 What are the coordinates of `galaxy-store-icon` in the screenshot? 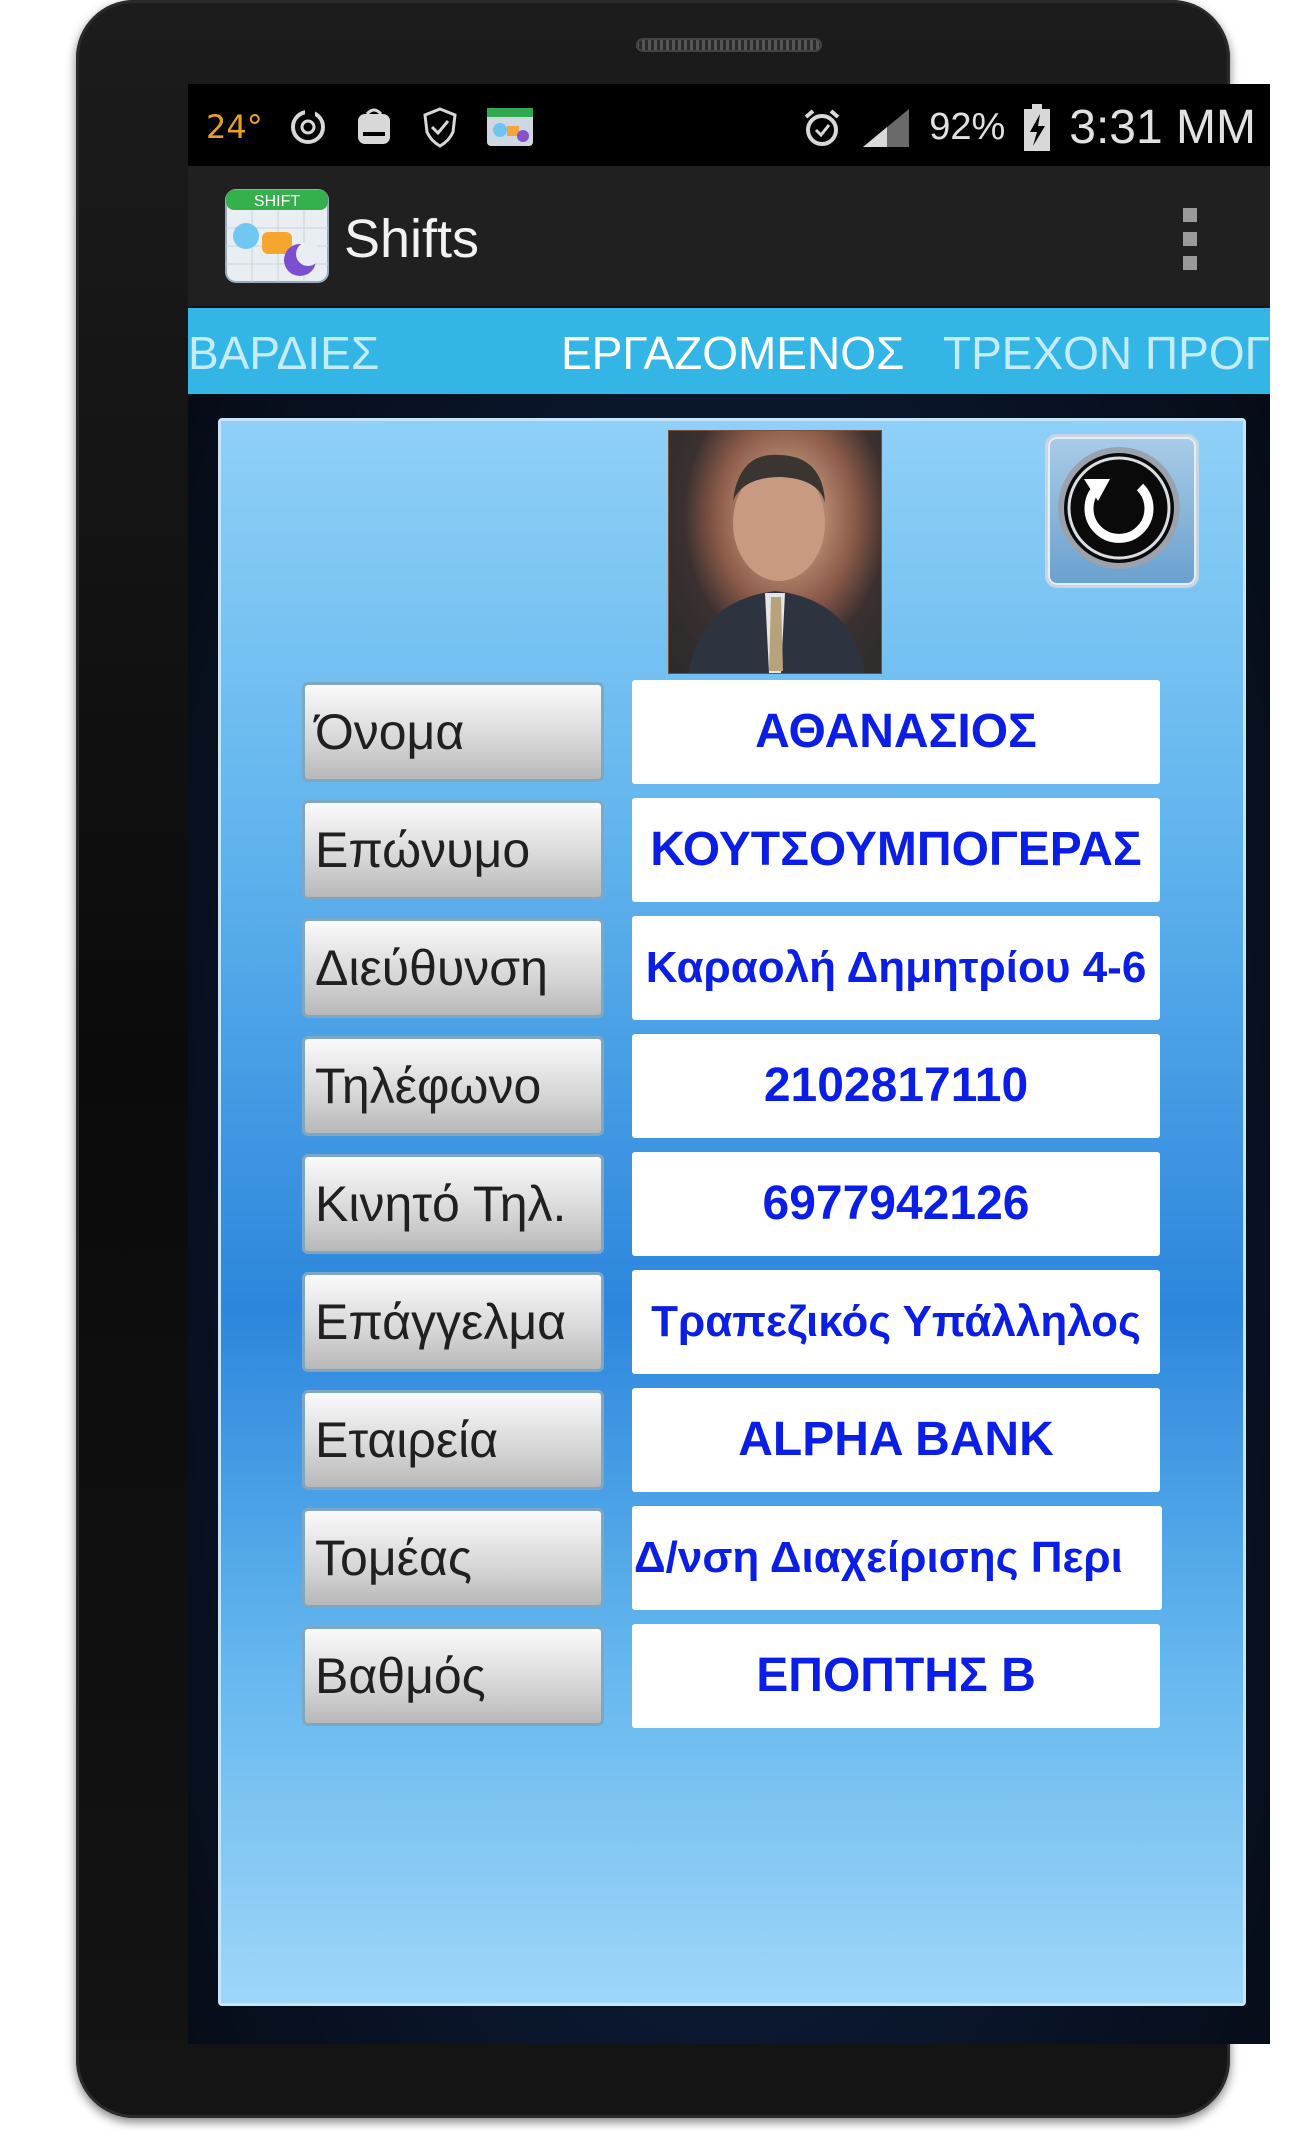 It's located at (373, 126).